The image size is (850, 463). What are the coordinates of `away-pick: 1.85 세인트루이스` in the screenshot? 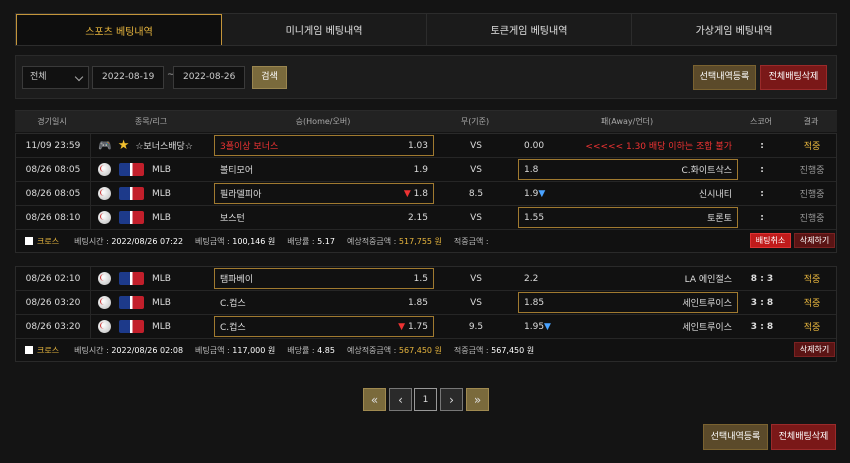 It's located at (628, 302).